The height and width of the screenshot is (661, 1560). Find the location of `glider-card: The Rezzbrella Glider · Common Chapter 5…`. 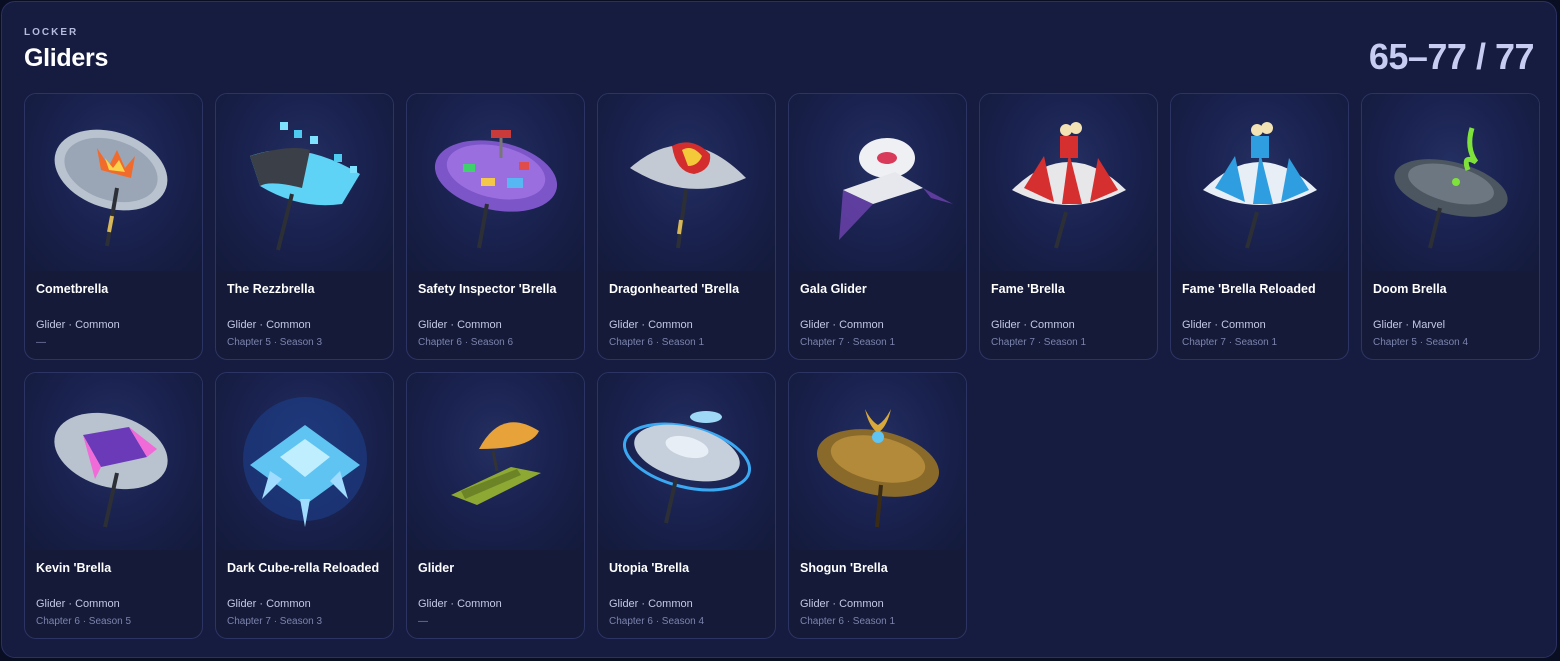

glider-card: The Rezzbrella Glider · Common Chapter 5… is located at coordinates (304, 226).